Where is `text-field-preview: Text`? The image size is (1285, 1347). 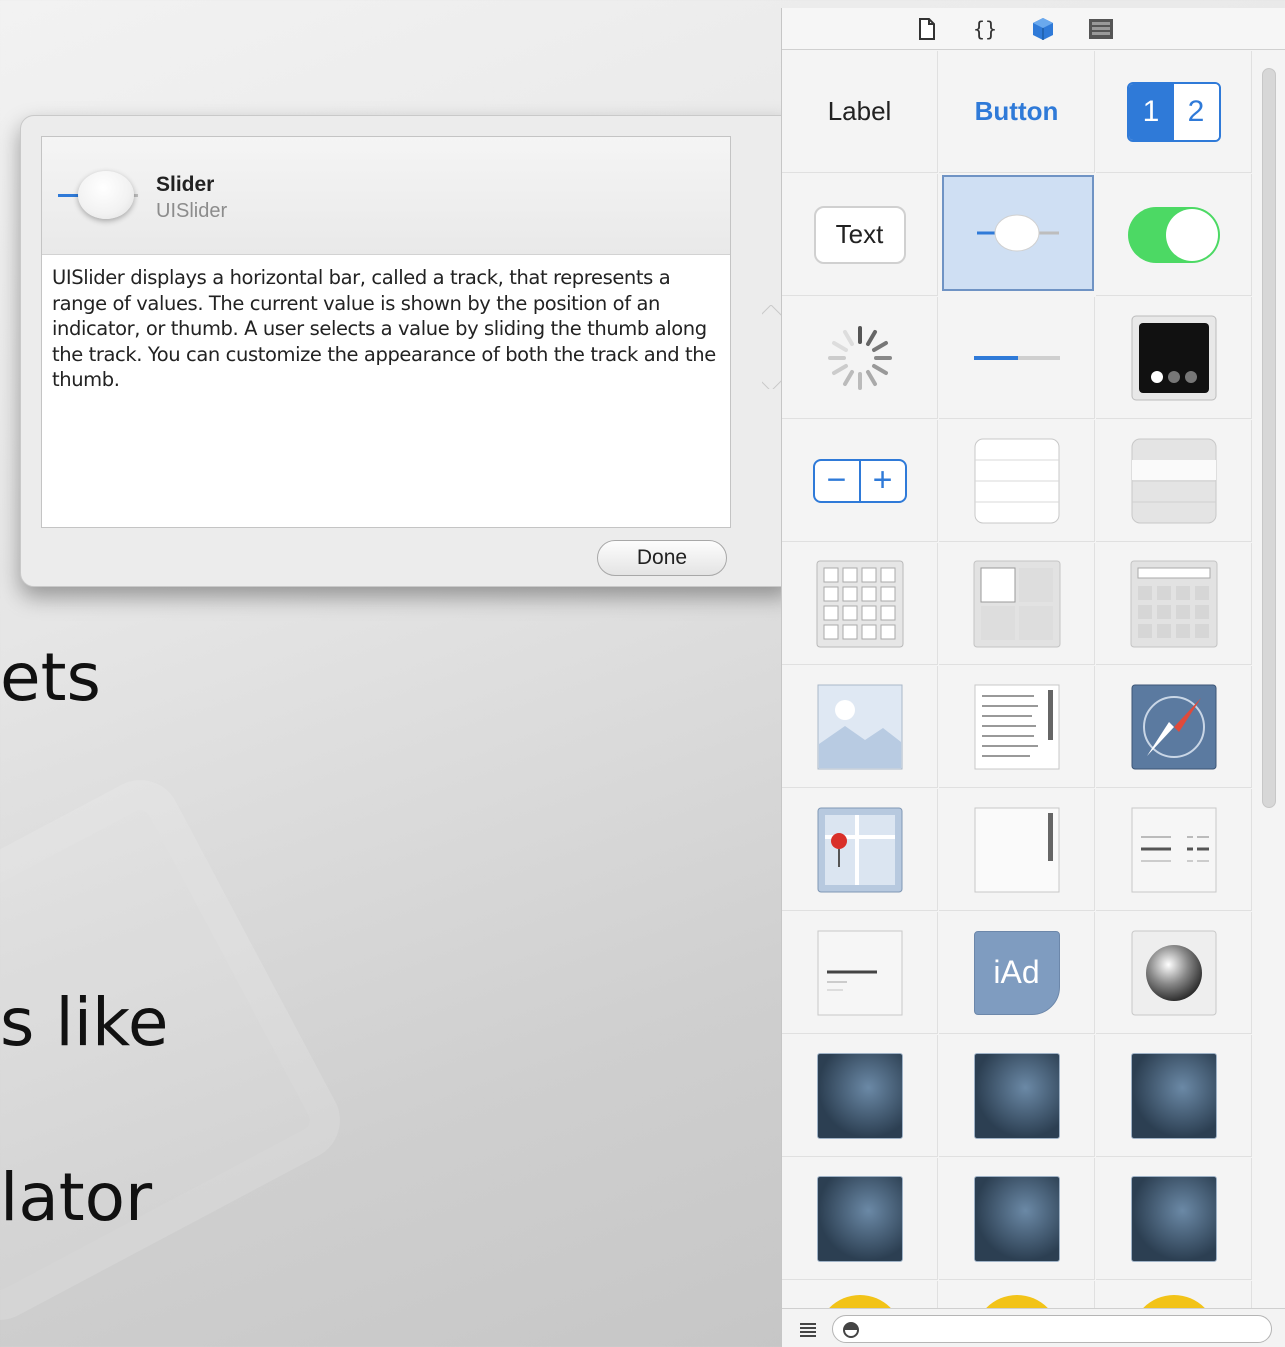 text-field-preview: Text is located at coordinates (859, 234).